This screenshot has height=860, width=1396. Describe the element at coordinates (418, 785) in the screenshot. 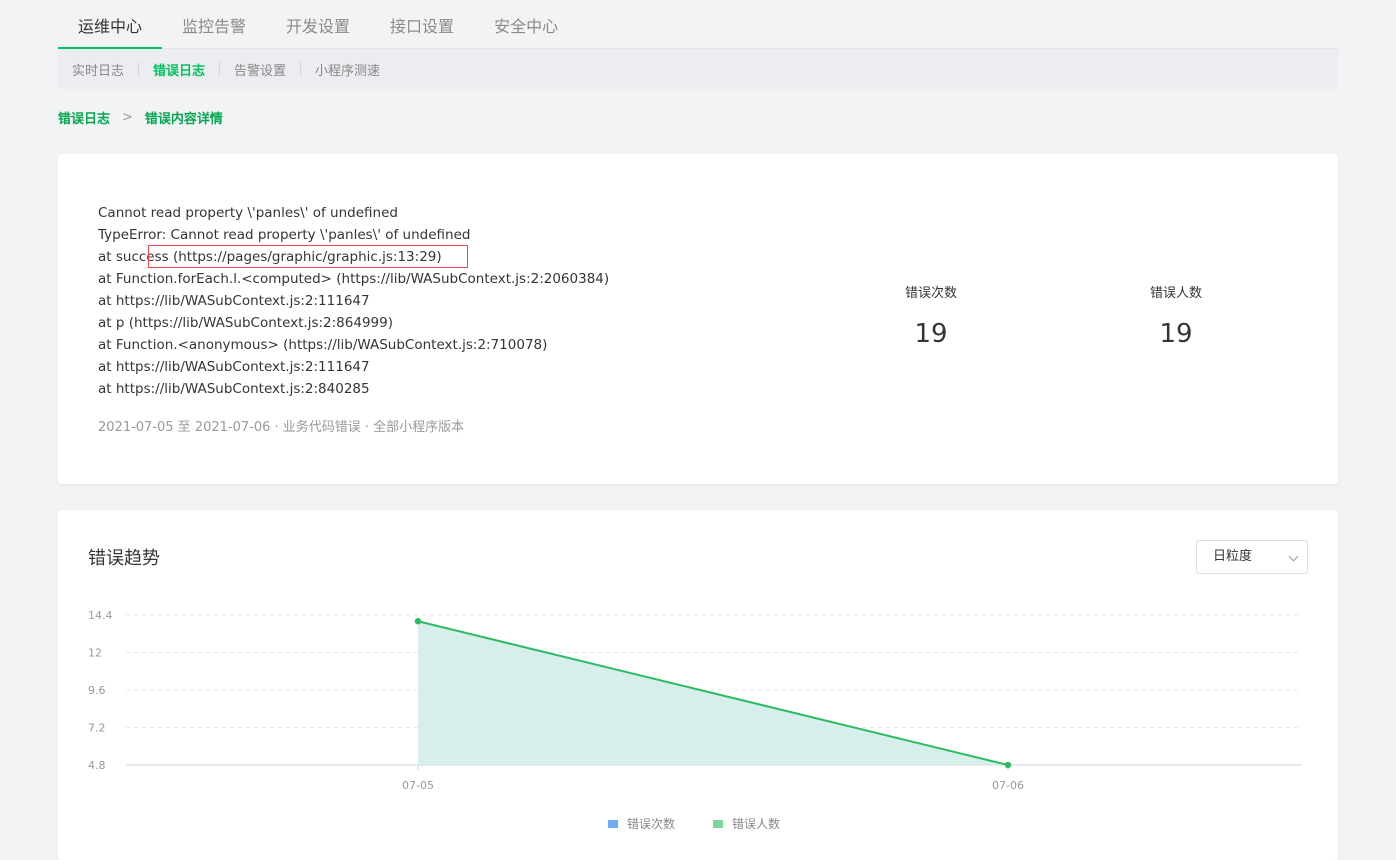

I see `x-tick-label: 07-05` at that location.